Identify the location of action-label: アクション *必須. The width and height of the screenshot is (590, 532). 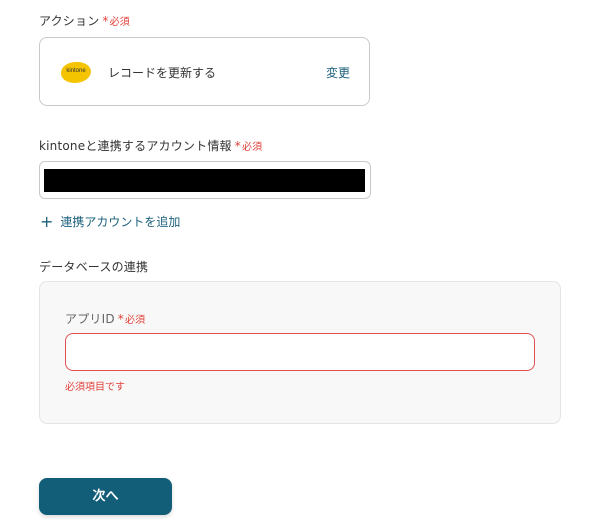
(84, 20).